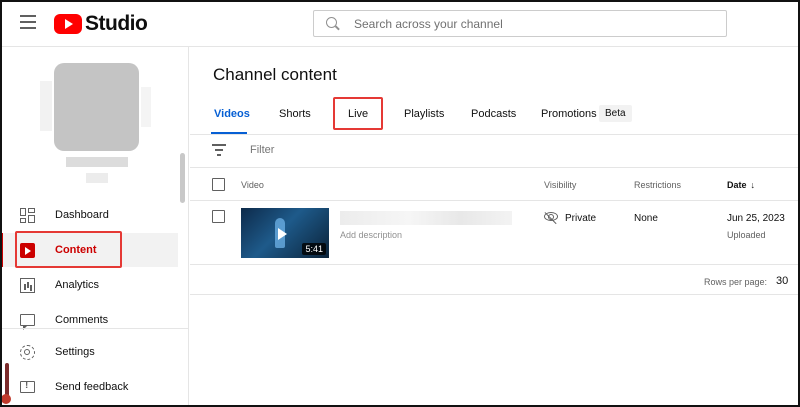 Image resolution: width=800 pixels, height=407 pixels. I want to click on eye-off-icon, so click(551, 216).